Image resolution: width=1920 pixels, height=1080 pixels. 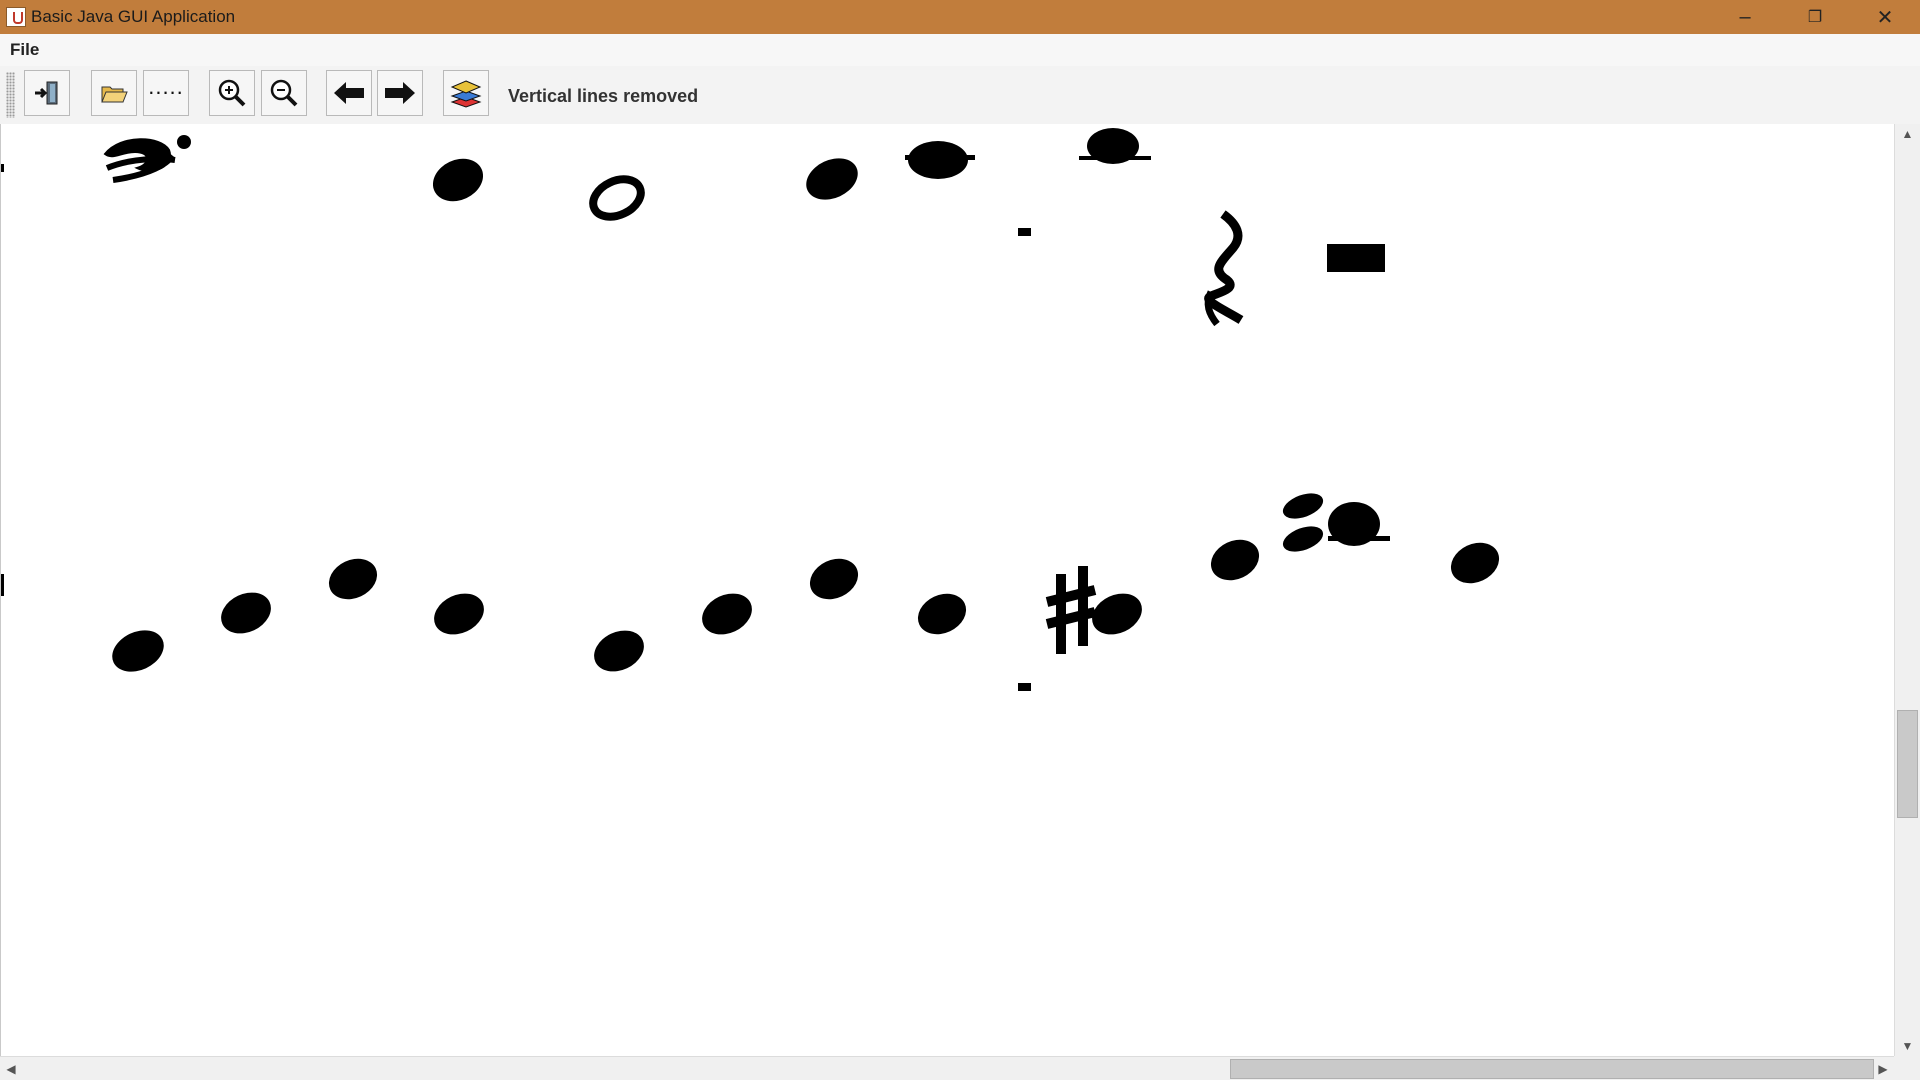 I want to click on zoom-out-icon, so click(x=284, y=93).